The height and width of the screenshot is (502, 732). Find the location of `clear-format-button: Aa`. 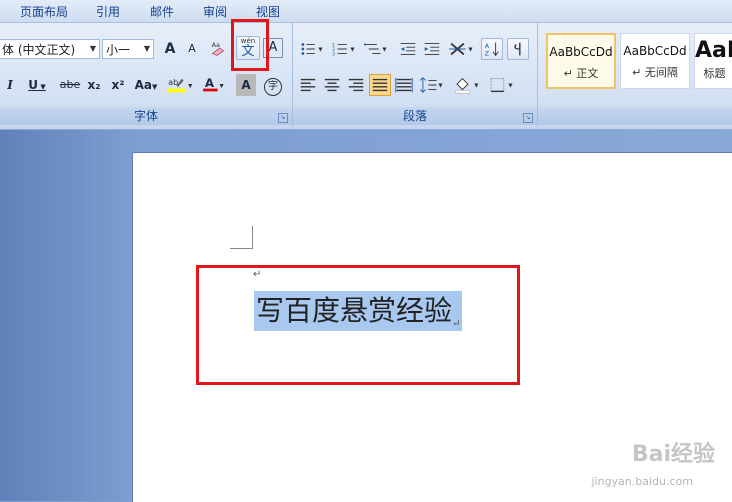

clear-format-button: Aa is located at coordinates (218, 49).